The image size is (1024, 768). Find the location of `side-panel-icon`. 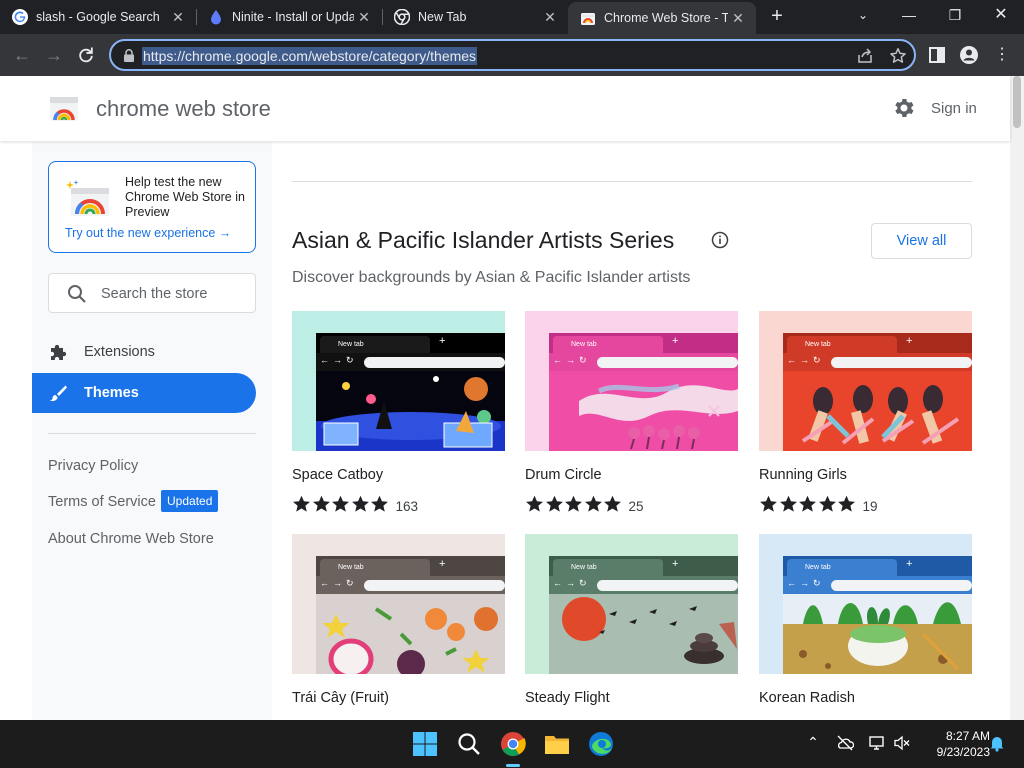

side-panel-icon is located at coordinates (937, 55).